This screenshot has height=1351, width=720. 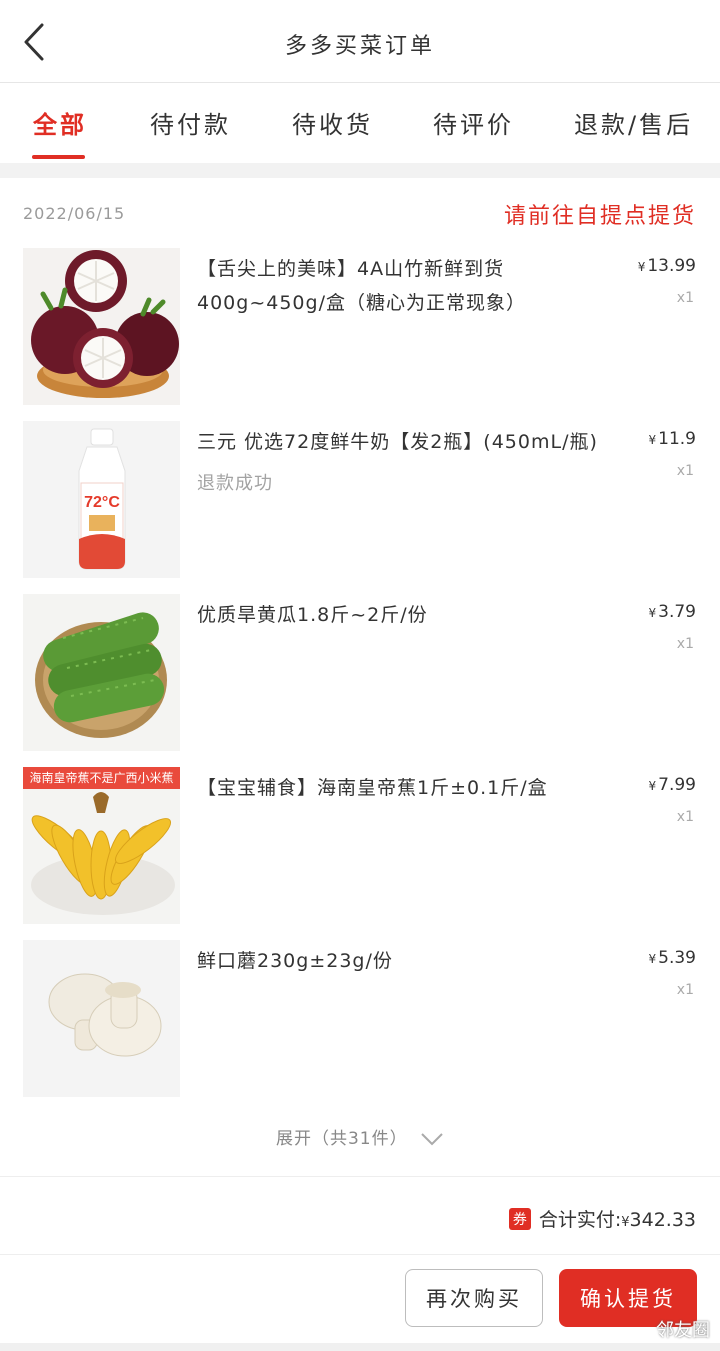 What do you see at coordinates (360, 170) in the screenshot?
I see `section-gap` at bounding box center [360, 170].